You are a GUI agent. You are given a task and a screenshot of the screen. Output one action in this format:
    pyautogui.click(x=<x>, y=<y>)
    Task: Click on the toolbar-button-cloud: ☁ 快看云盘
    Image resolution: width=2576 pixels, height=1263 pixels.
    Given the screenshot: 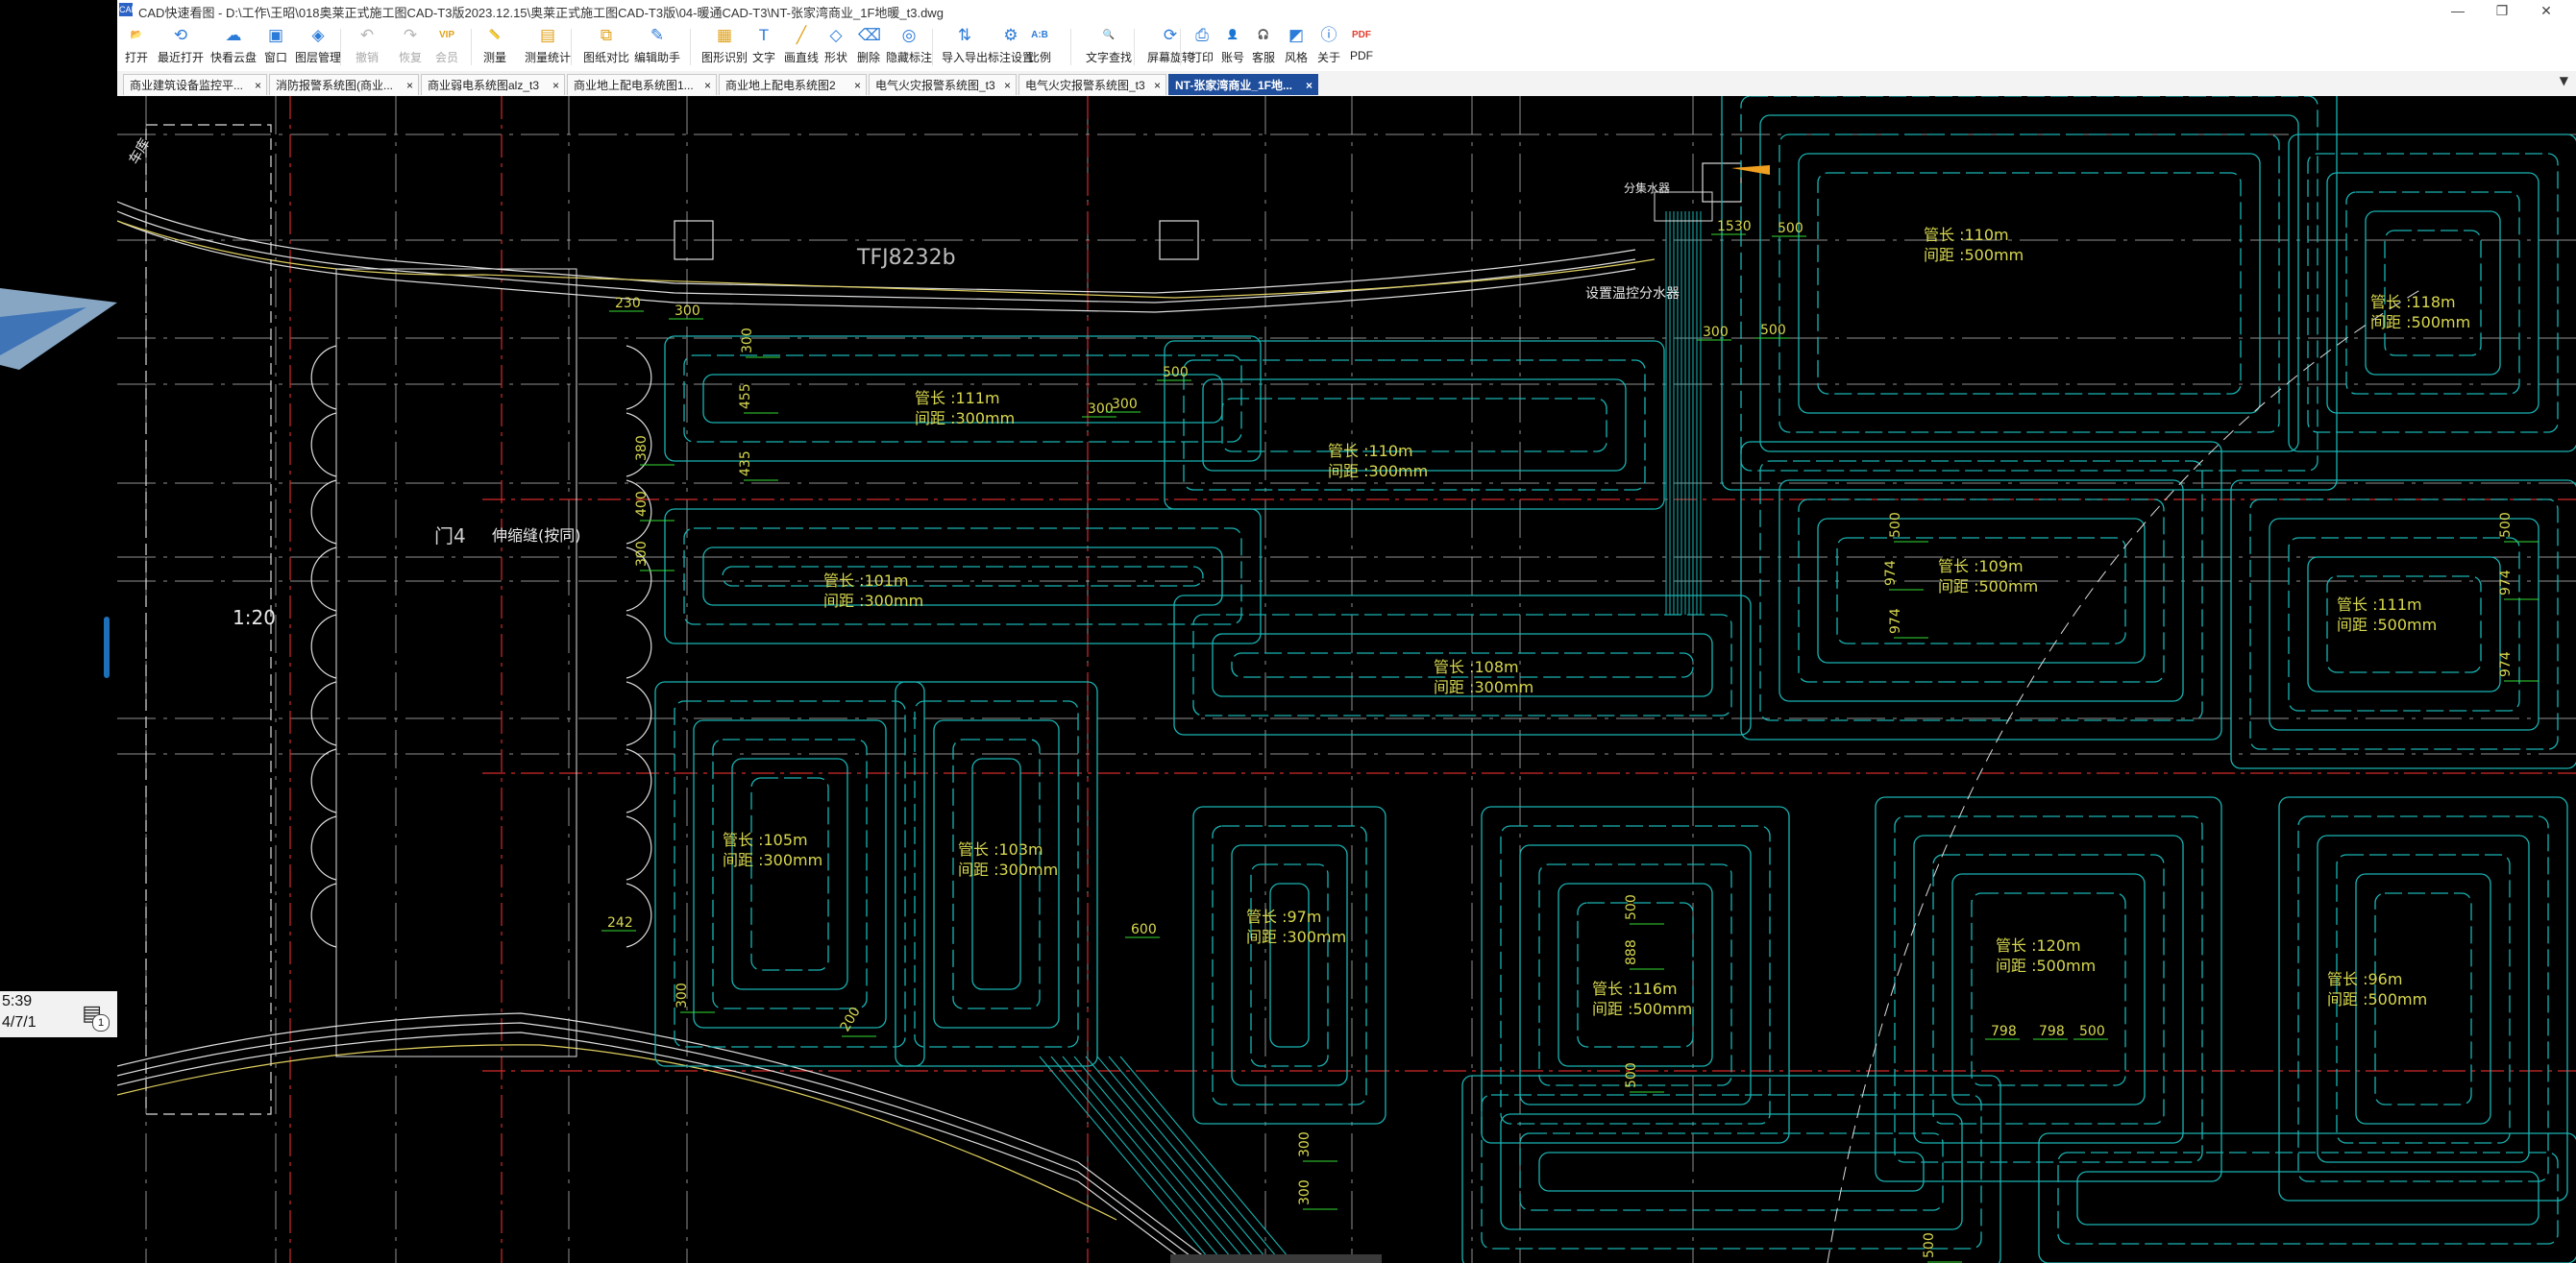 What is the action you would take?
    pyautogui.click(x=233, y=47)
    